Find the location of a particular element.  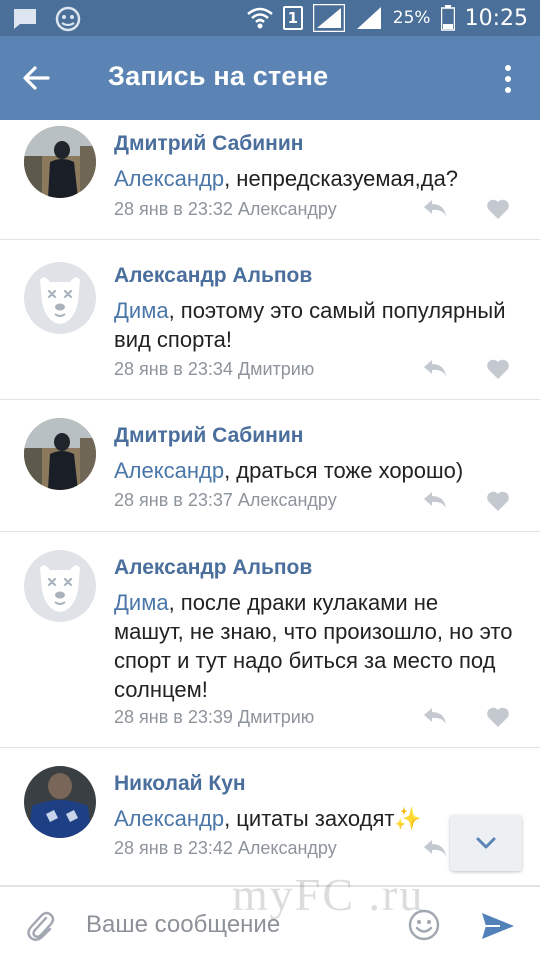

comment-body: , цитаты заходят✨ is located at coordinates (323, 818).